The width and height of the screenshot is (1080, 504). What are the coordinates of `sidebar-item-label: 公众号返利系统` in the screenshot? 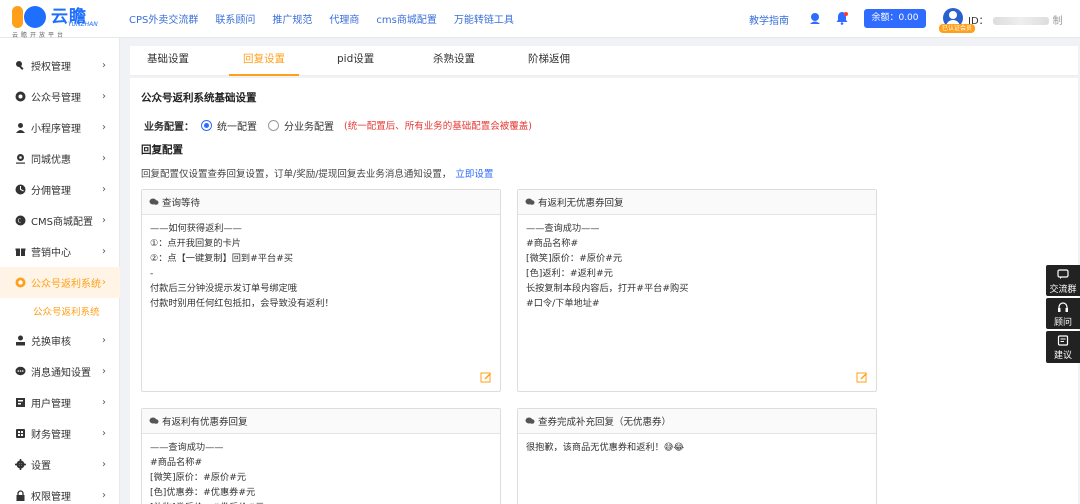 It's located at (66, 284).